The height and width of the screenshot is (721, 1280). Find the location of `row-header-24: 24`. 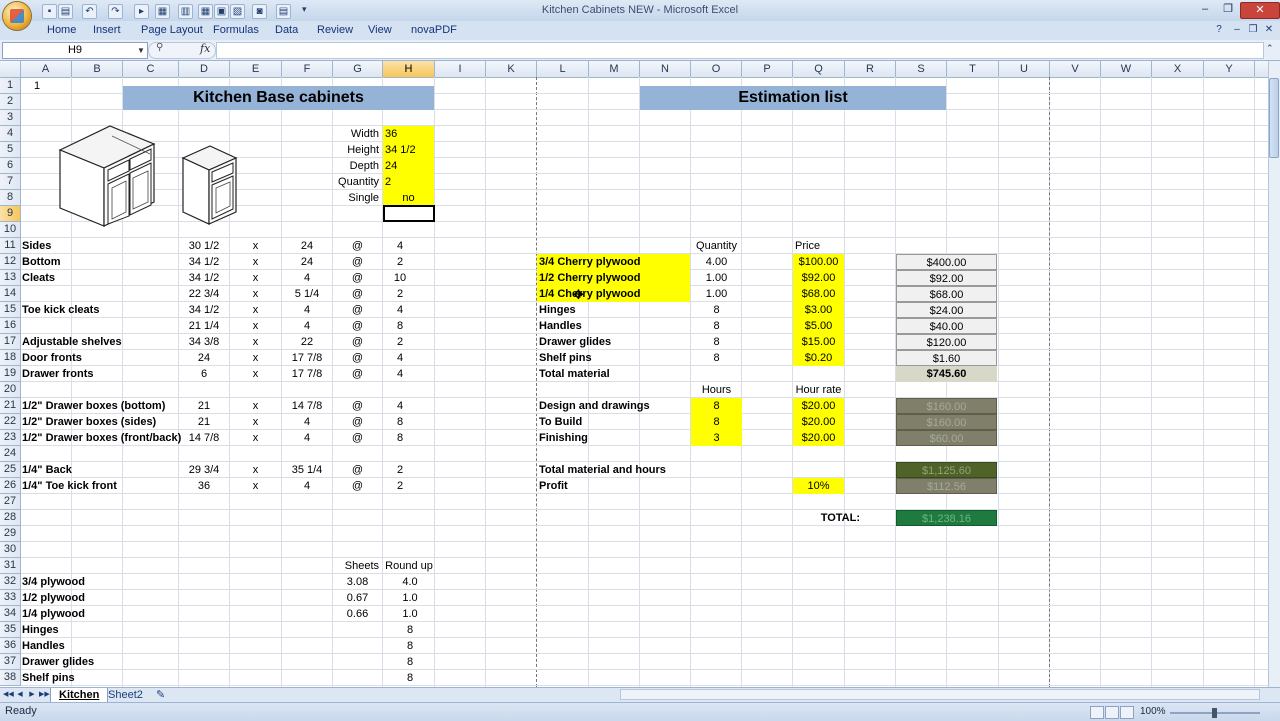

row-header-24: 24 is located at coordinates (10, 454).